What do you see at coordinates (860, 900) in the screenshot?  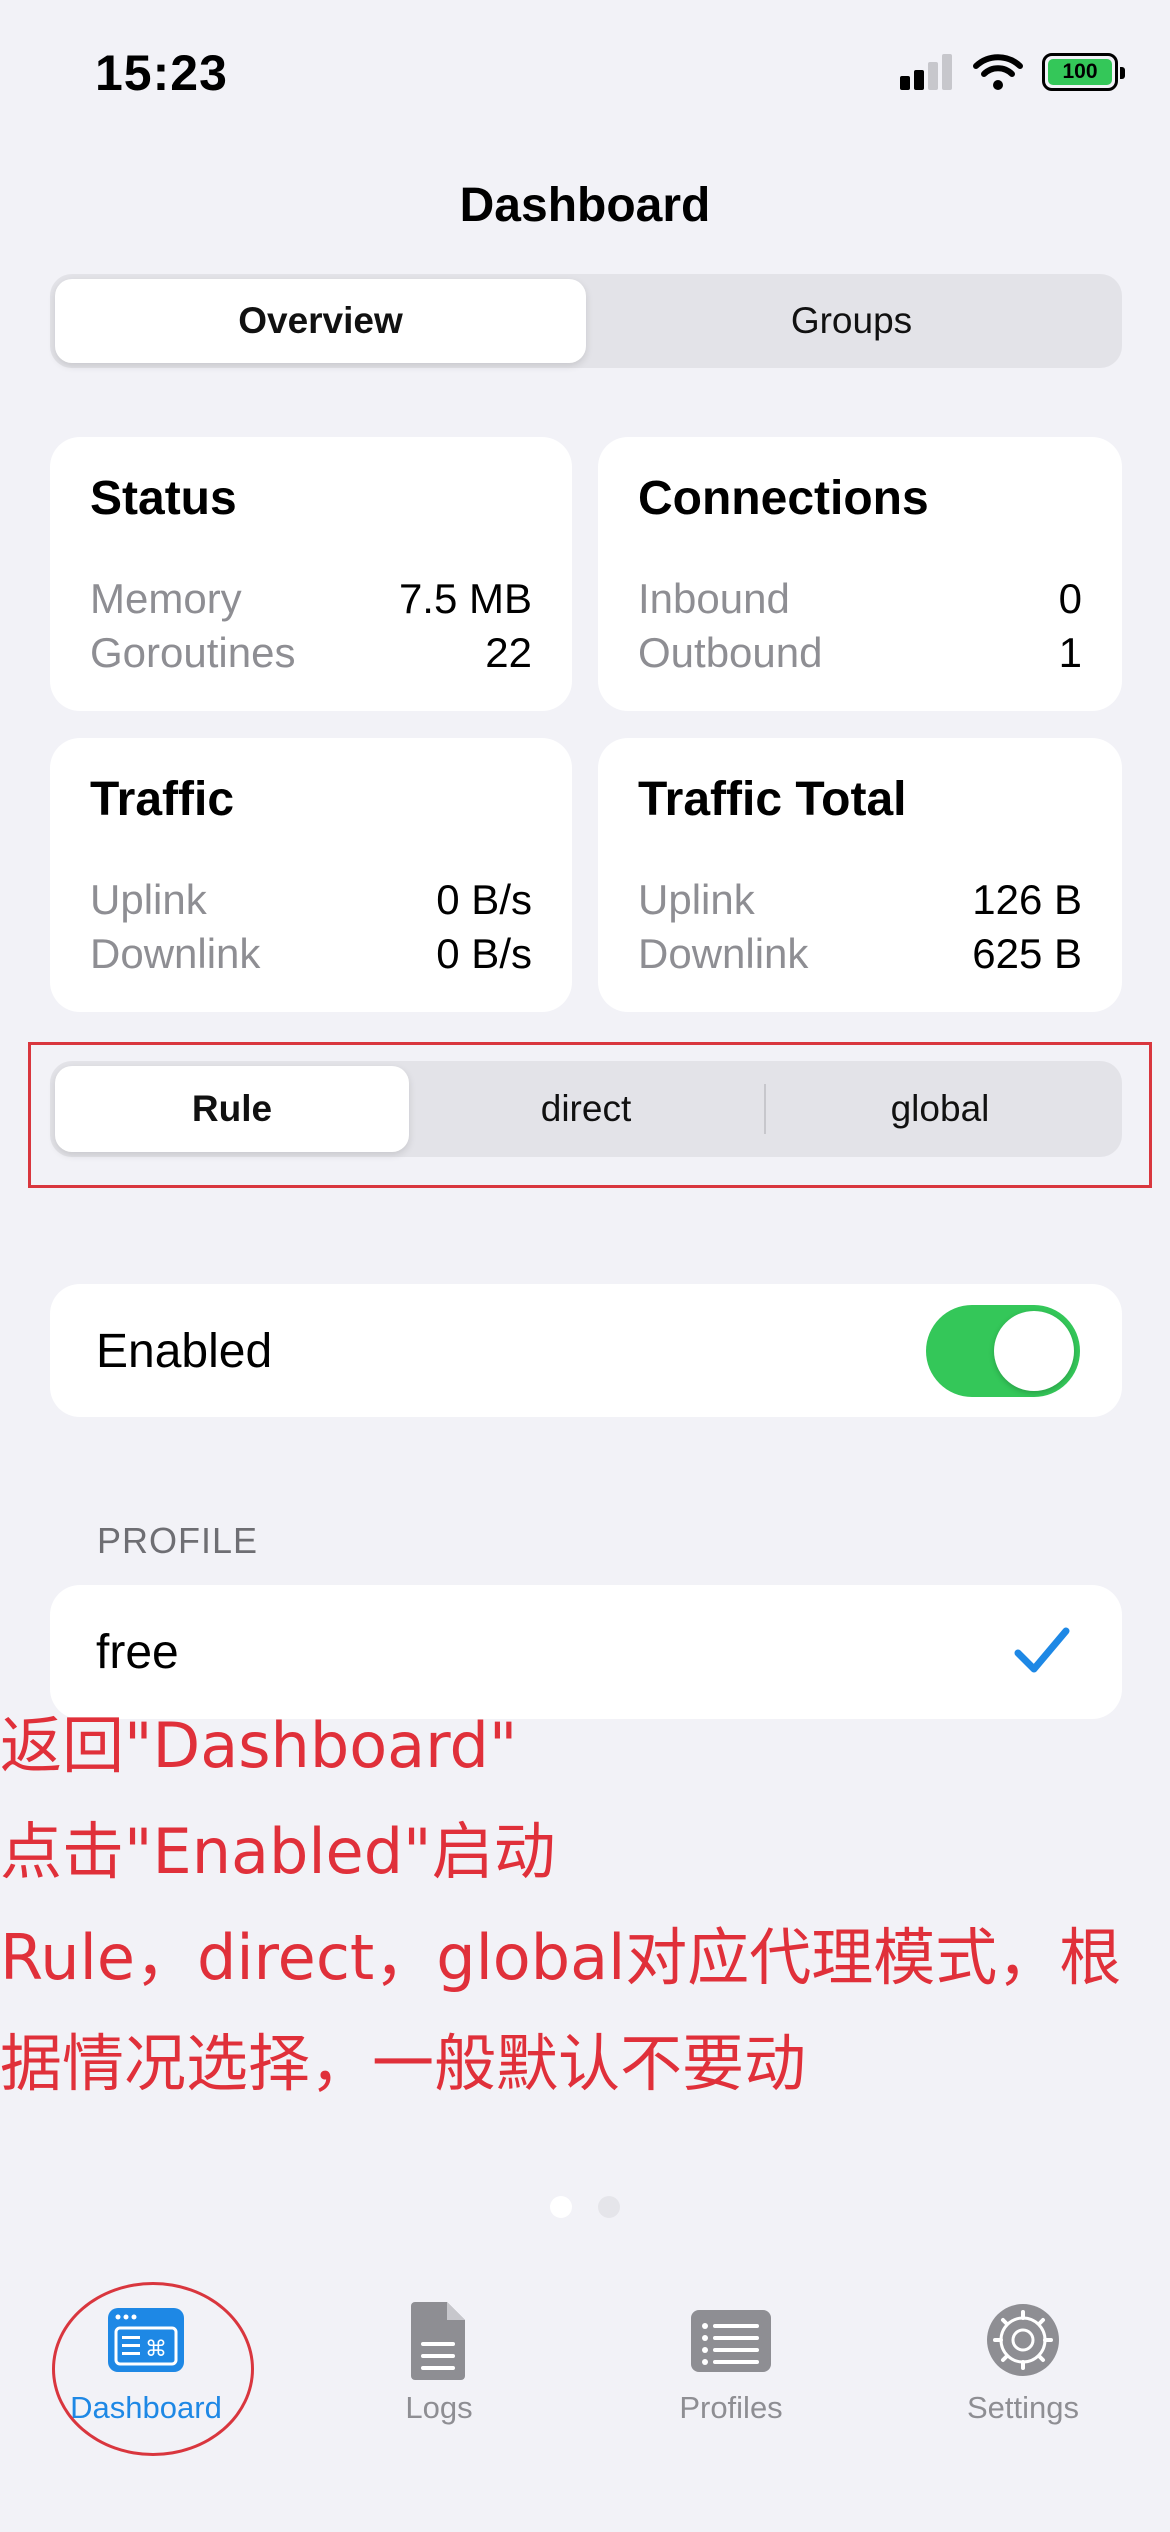 I see `stat-row: Uplink 126 B` at bounding box center [860, 900].